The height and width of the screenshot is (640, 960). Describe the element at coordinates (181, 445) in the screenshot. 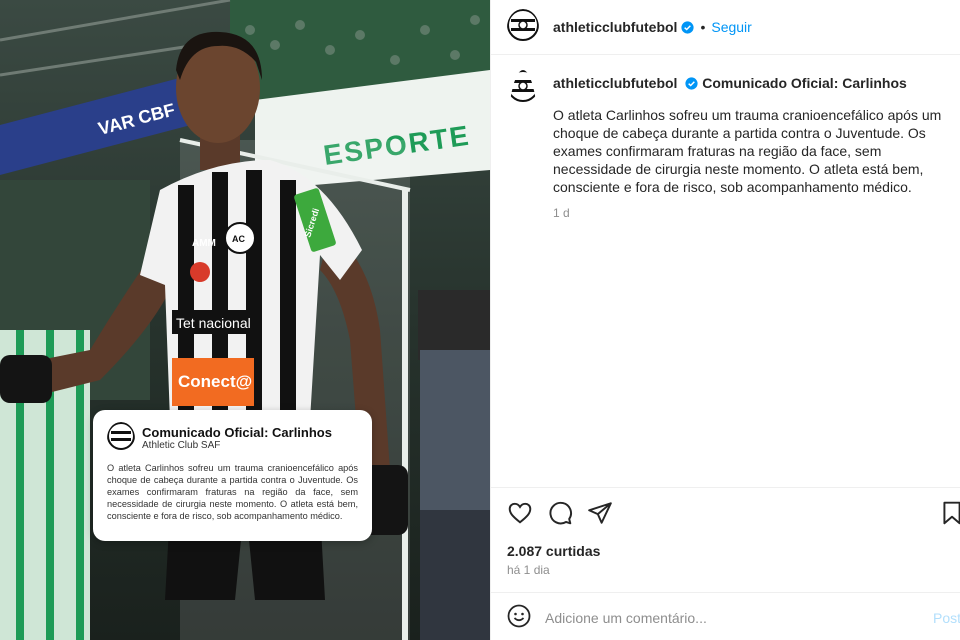

I see `card-subtitle: Athletic Club SAF` at that location.